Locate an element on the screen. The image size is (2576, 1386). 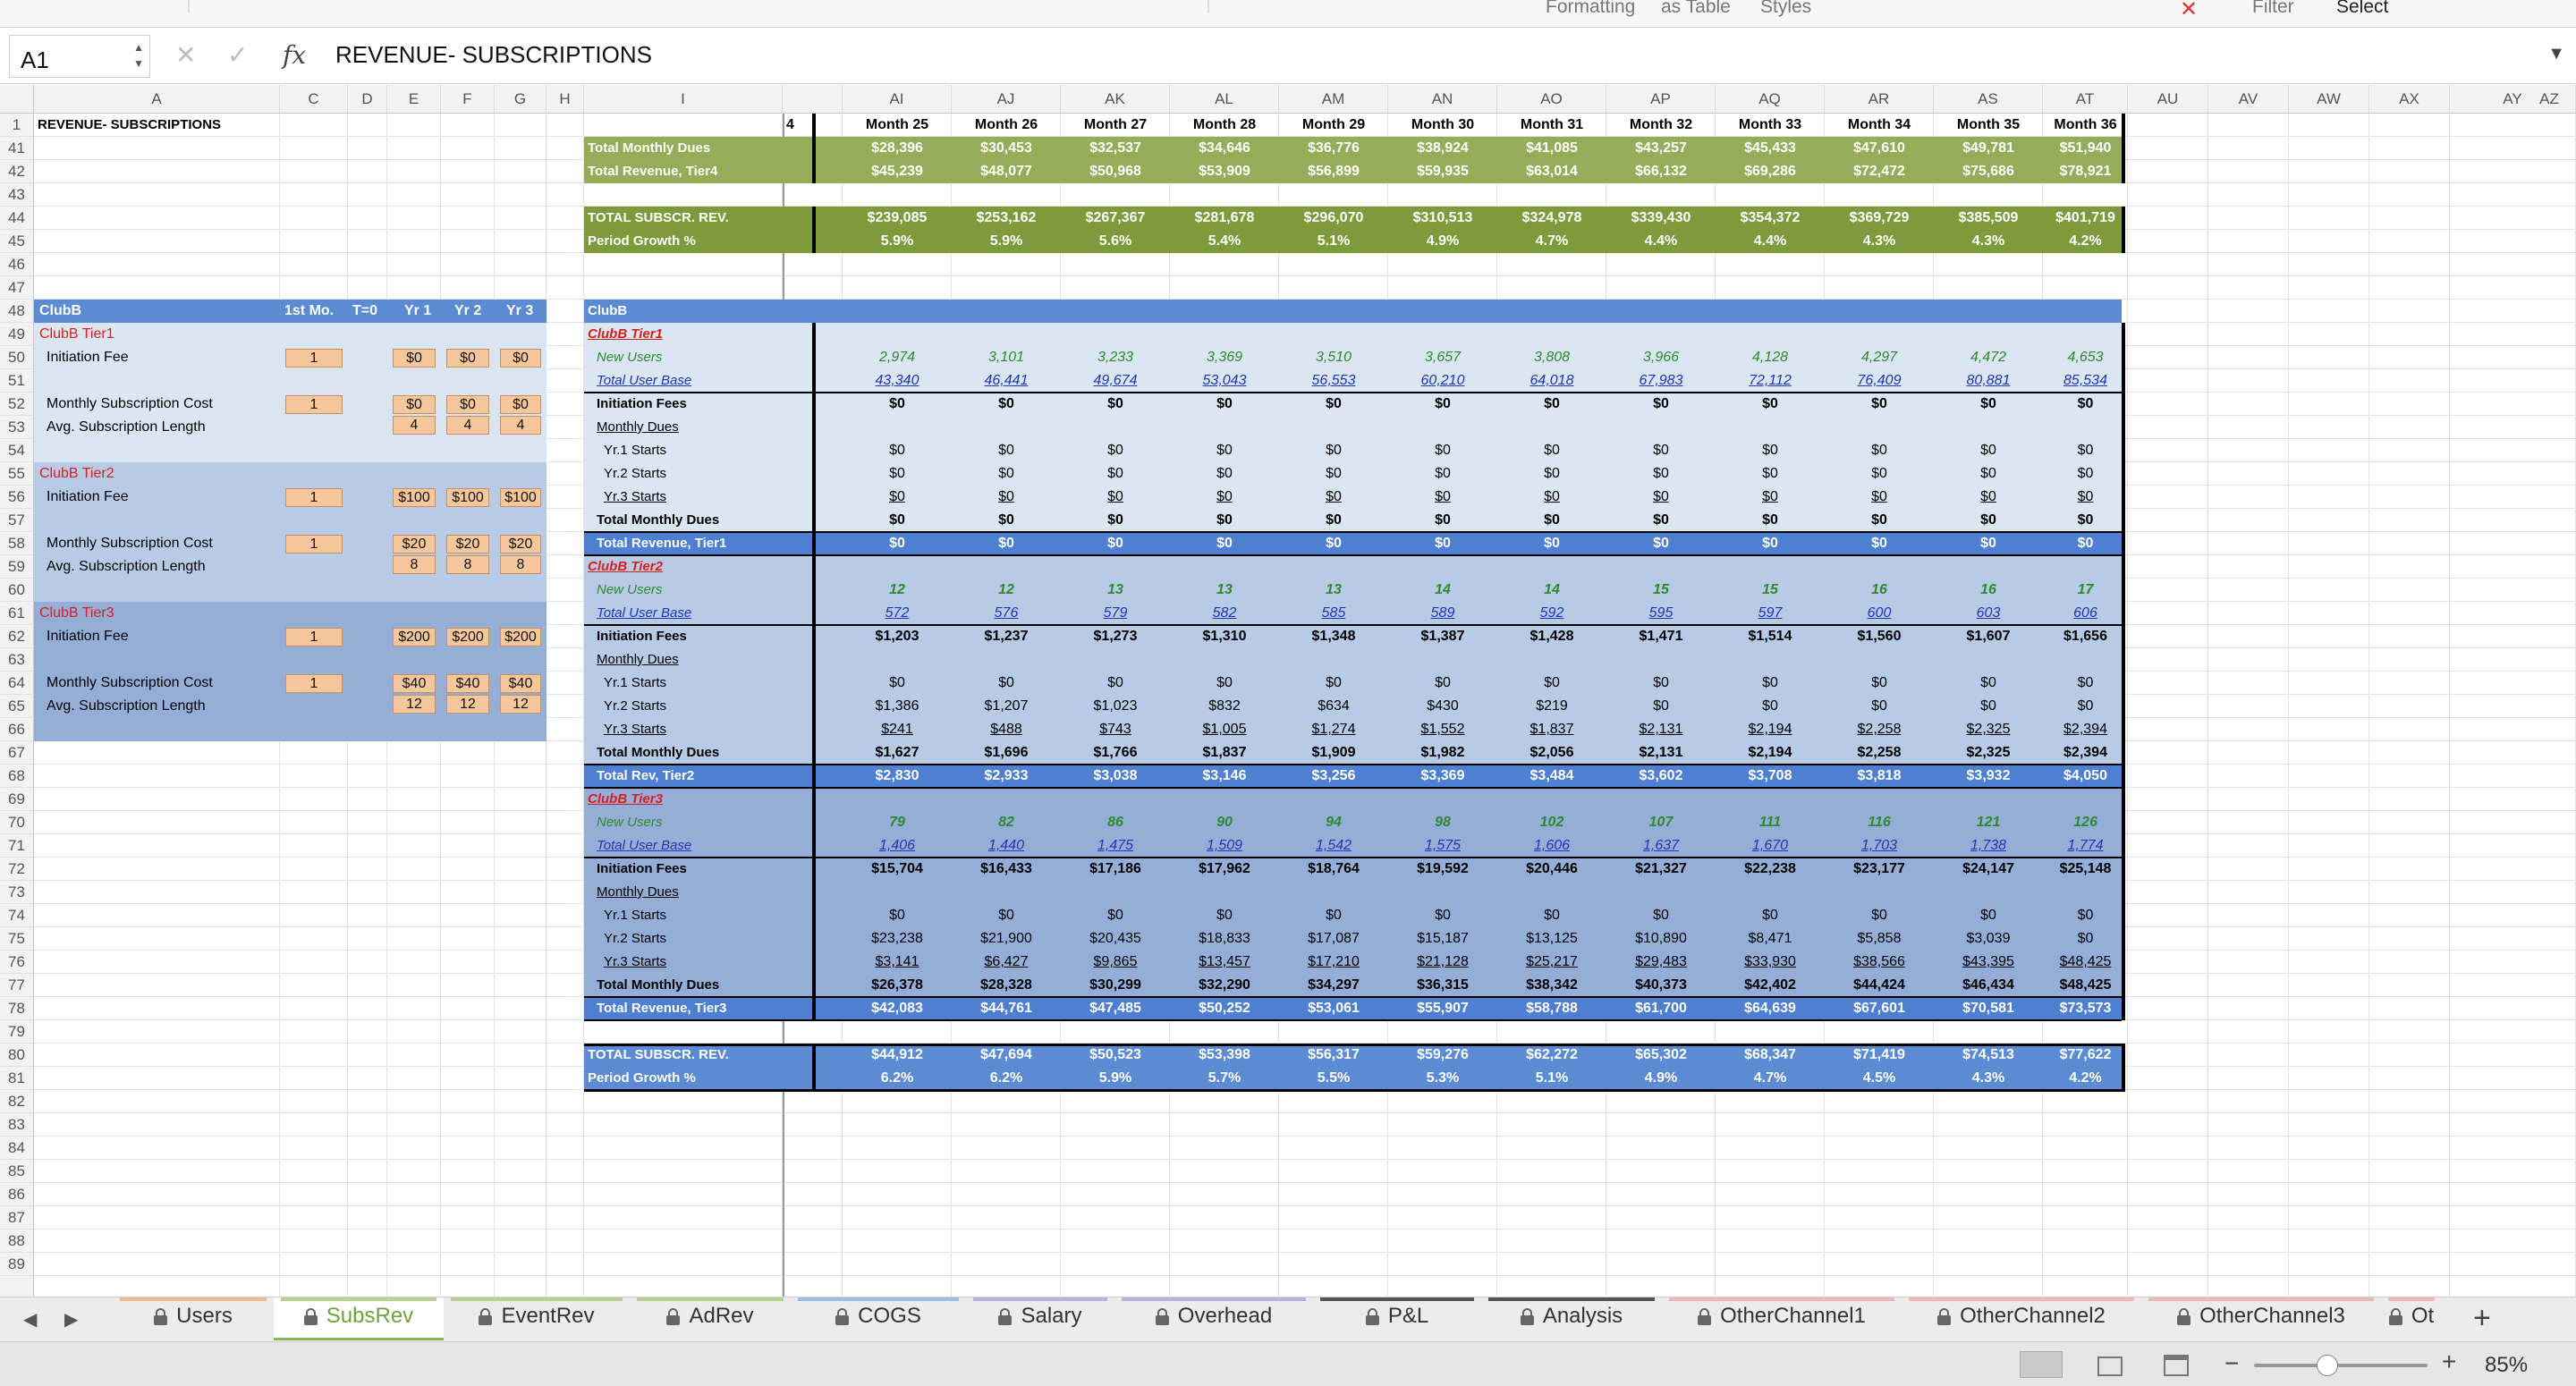
value-cell: $23,177 is located at coordinates (1879, 869).